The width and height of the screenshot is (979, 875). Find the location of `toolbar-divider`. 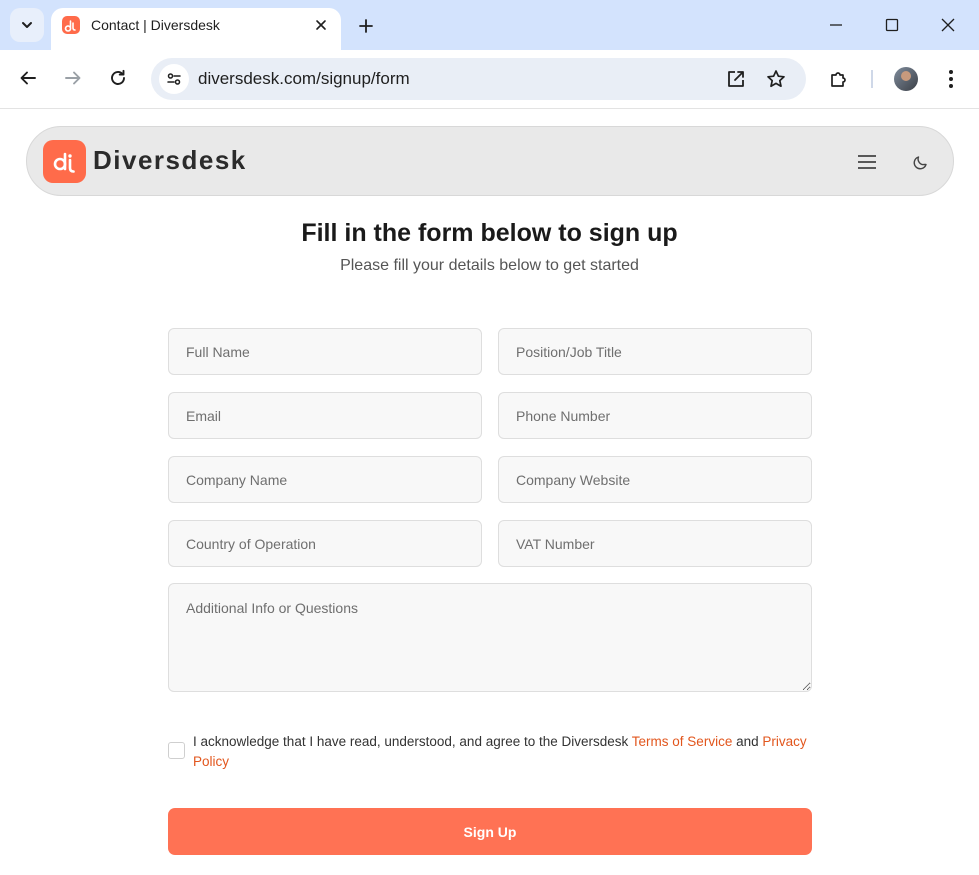

toolbar-divider is located at coordinates (872, 79).